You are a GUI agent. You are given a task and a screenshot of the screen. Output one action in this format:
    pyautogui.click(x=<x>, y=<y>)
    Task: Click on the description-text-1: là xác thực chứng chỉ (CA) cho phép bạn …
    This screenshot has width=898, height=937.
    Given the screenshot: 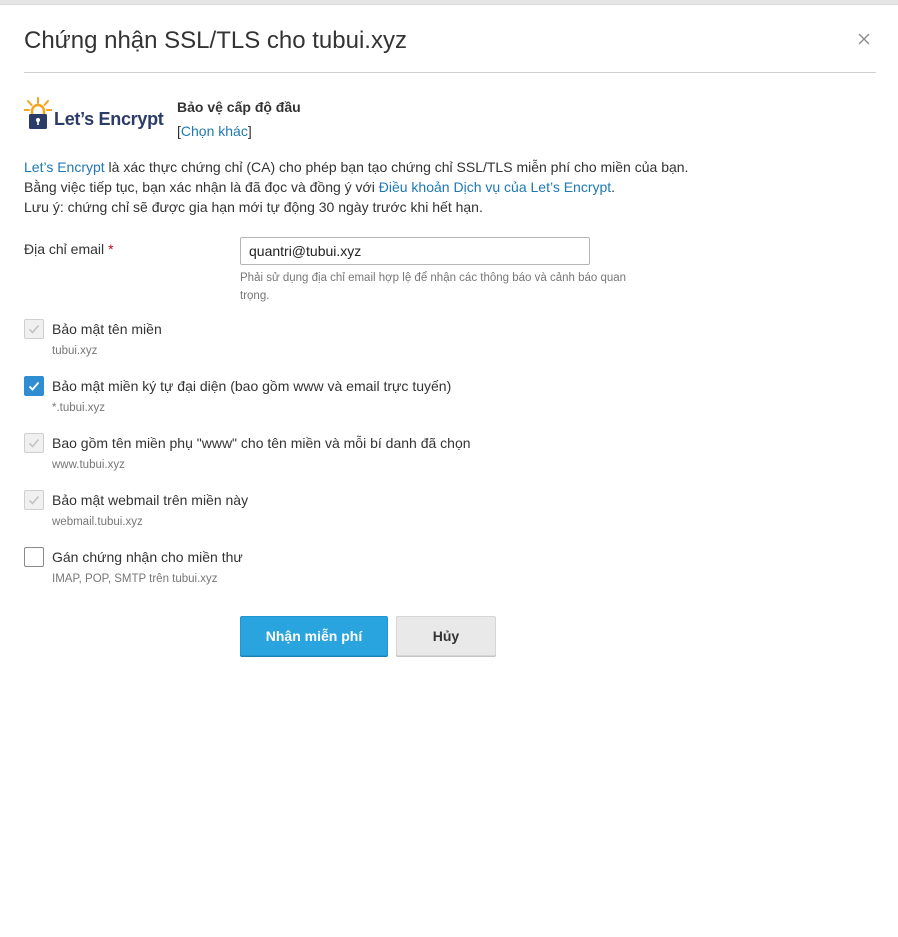 What is the action you would take?
    pyautogui.click(x=396, y=167)
    